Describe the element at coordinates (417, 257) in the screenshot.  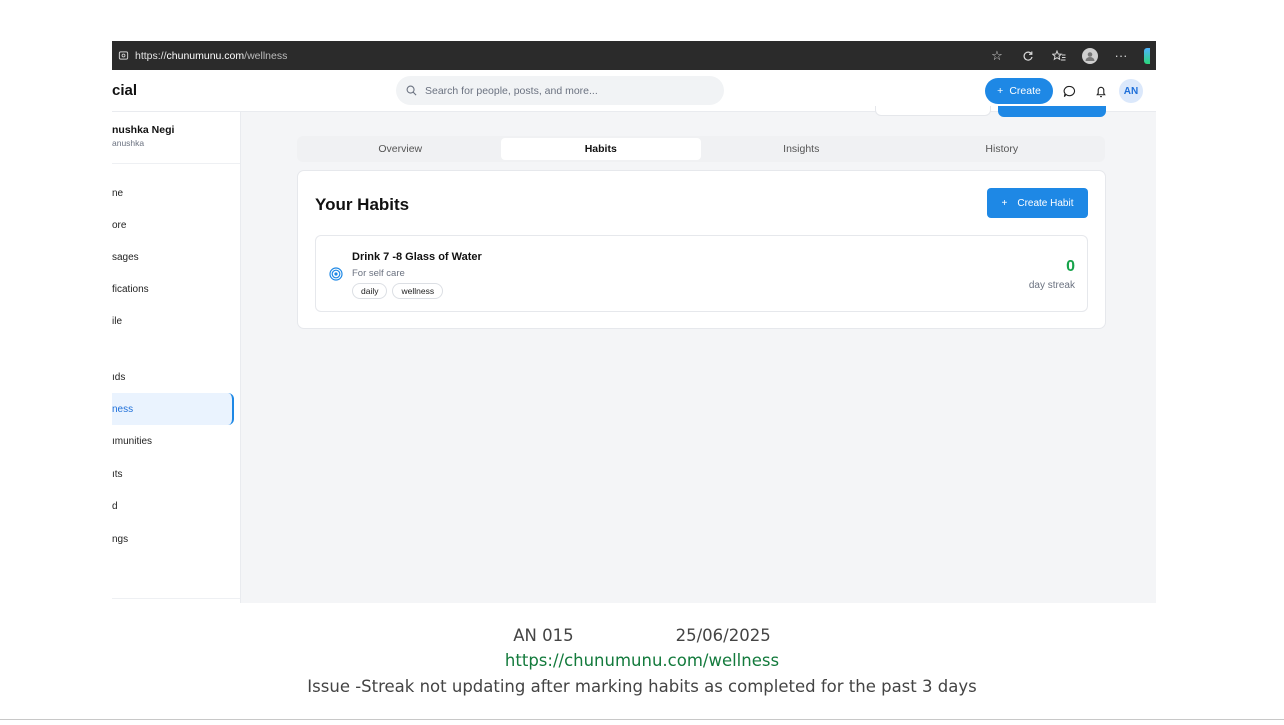
I see `habit-name: Drink 7 -8 Glass of Water` at that location.